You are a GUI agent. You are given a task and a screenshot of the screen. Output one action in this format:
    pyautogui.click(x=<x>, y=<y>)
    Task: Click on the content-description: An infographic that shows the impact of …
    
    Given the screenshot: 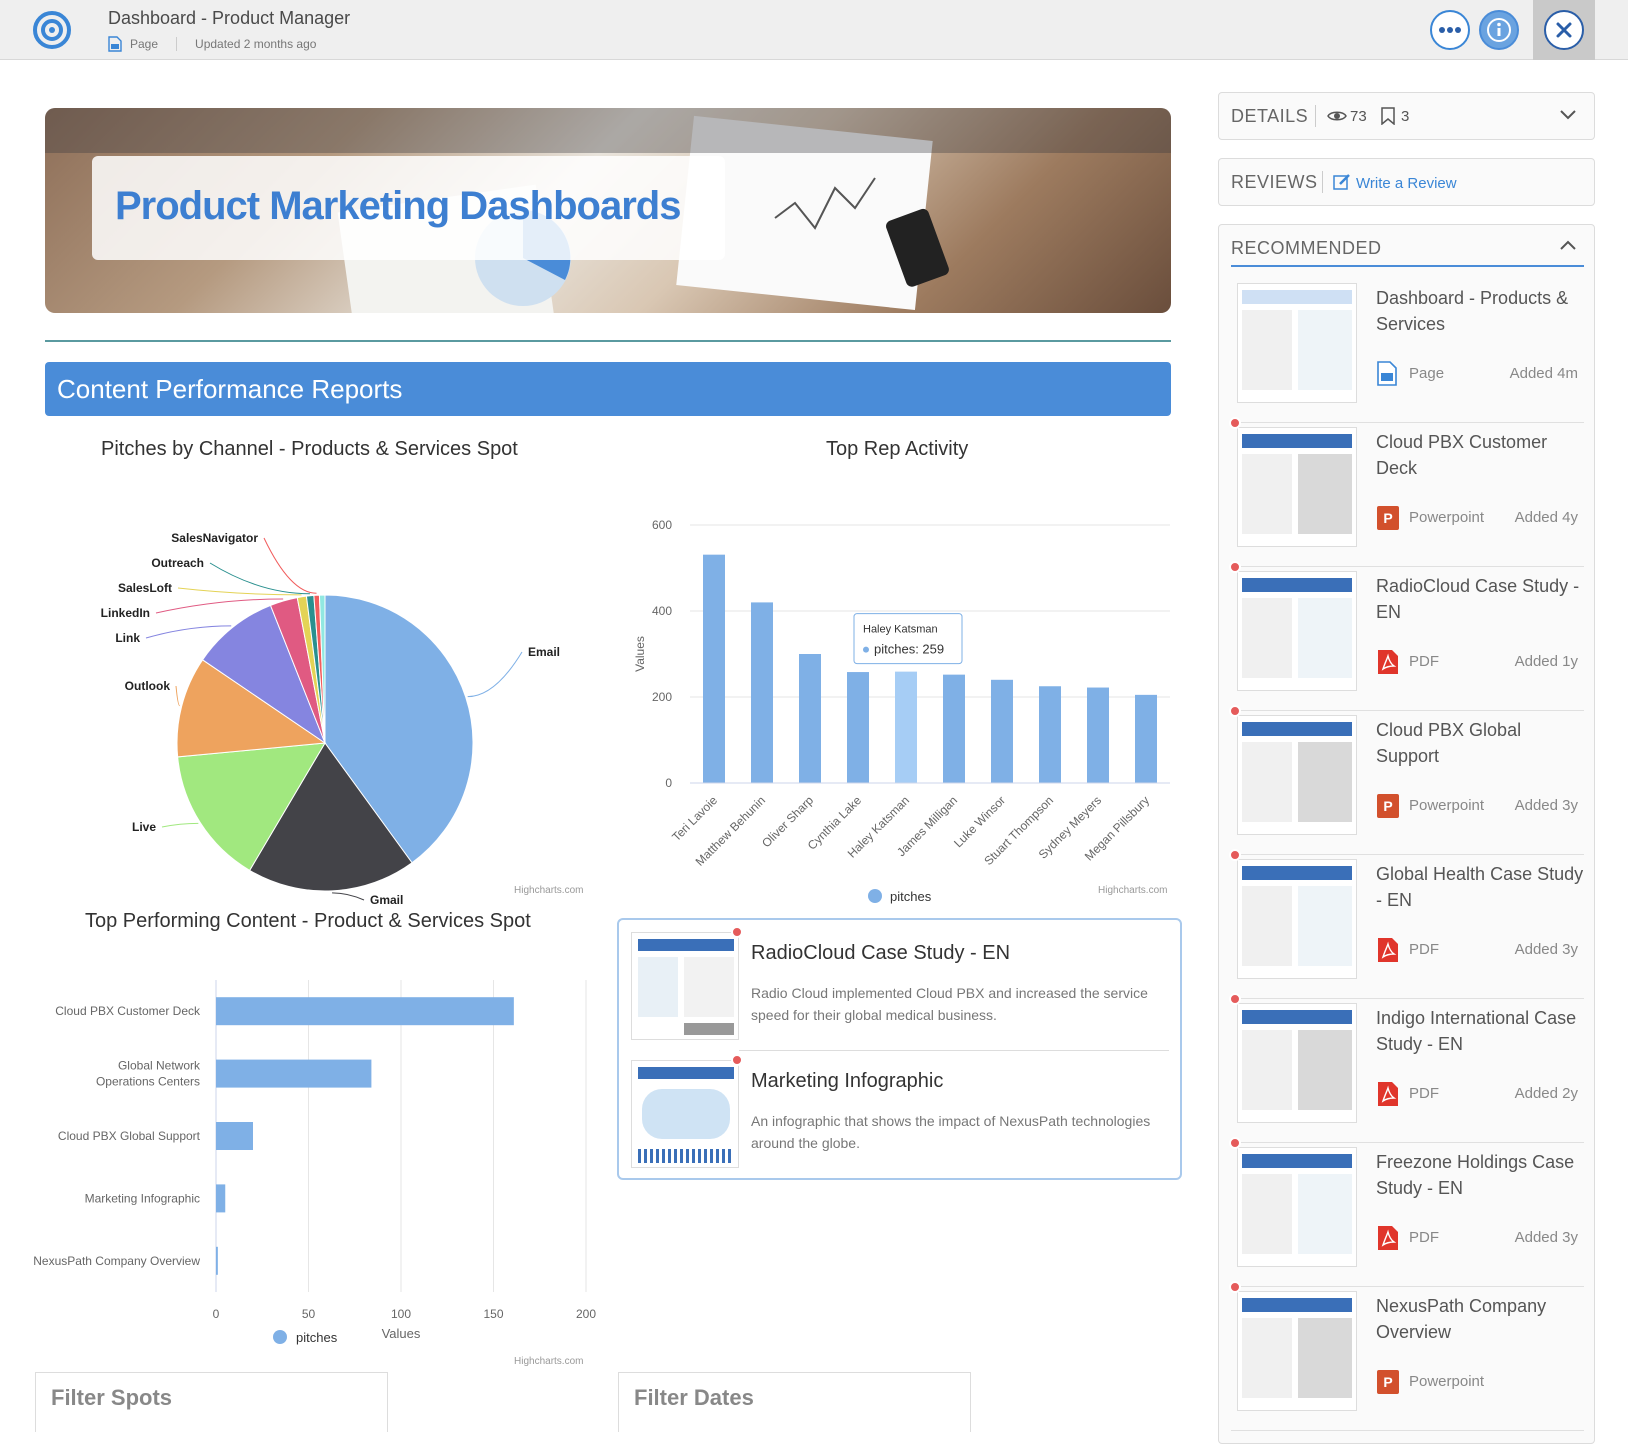 What is the action you would take?
    pyautogui.click(x=951, y=1132)
    